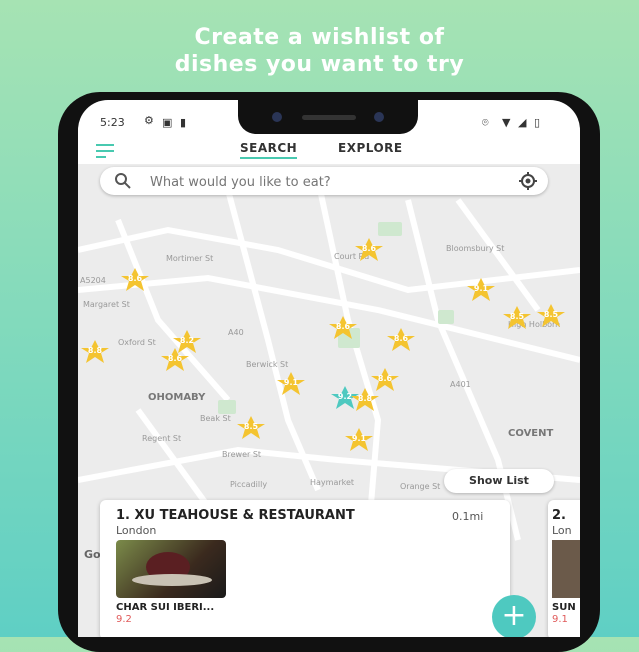  What do you see at coordinates (522, 122) in the screenshot?
I see `signal-icon: ◢` at bounding box center [522, 122].